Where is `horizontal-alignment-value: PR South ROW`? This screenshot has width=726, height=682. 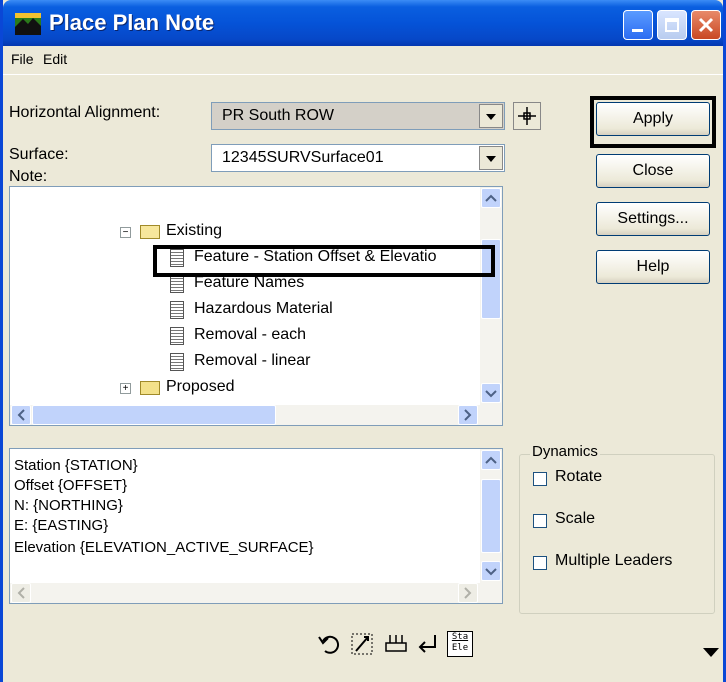 horizontal-alignment-value: PR South ROW is located at coordinates (278, 115).